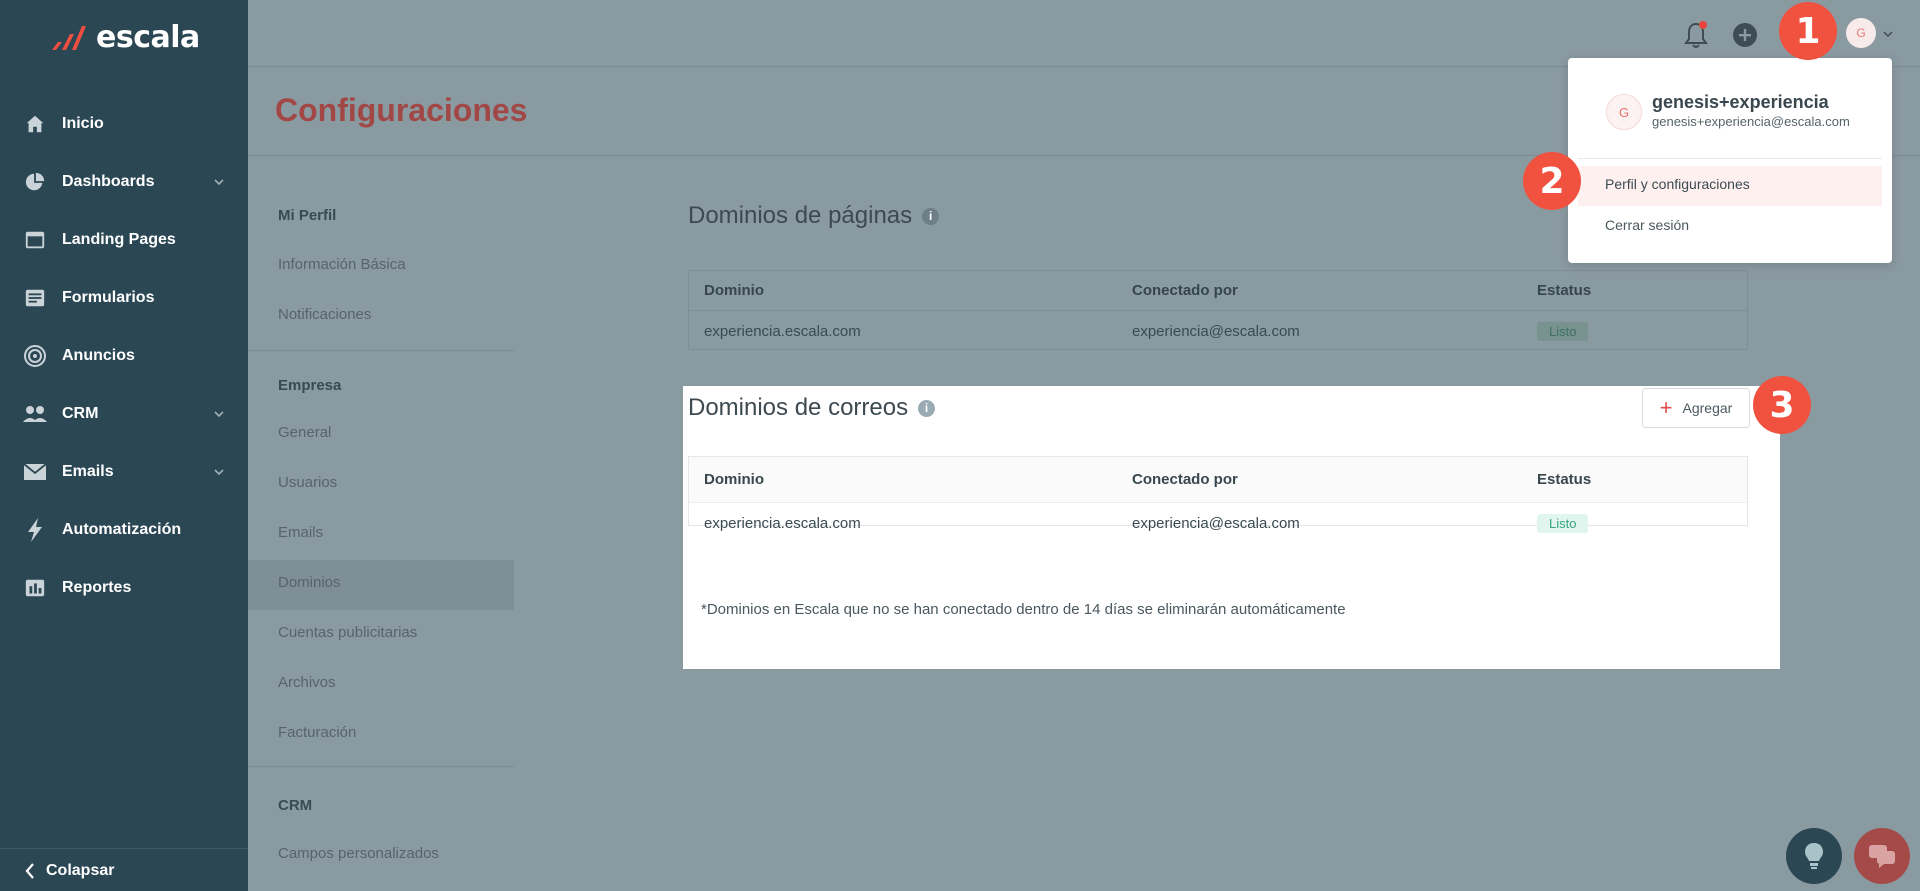 This screenshot has height=891, width=1920. I want to click on sidebar-item-dashboards: Dashboards, so click(124, 182).